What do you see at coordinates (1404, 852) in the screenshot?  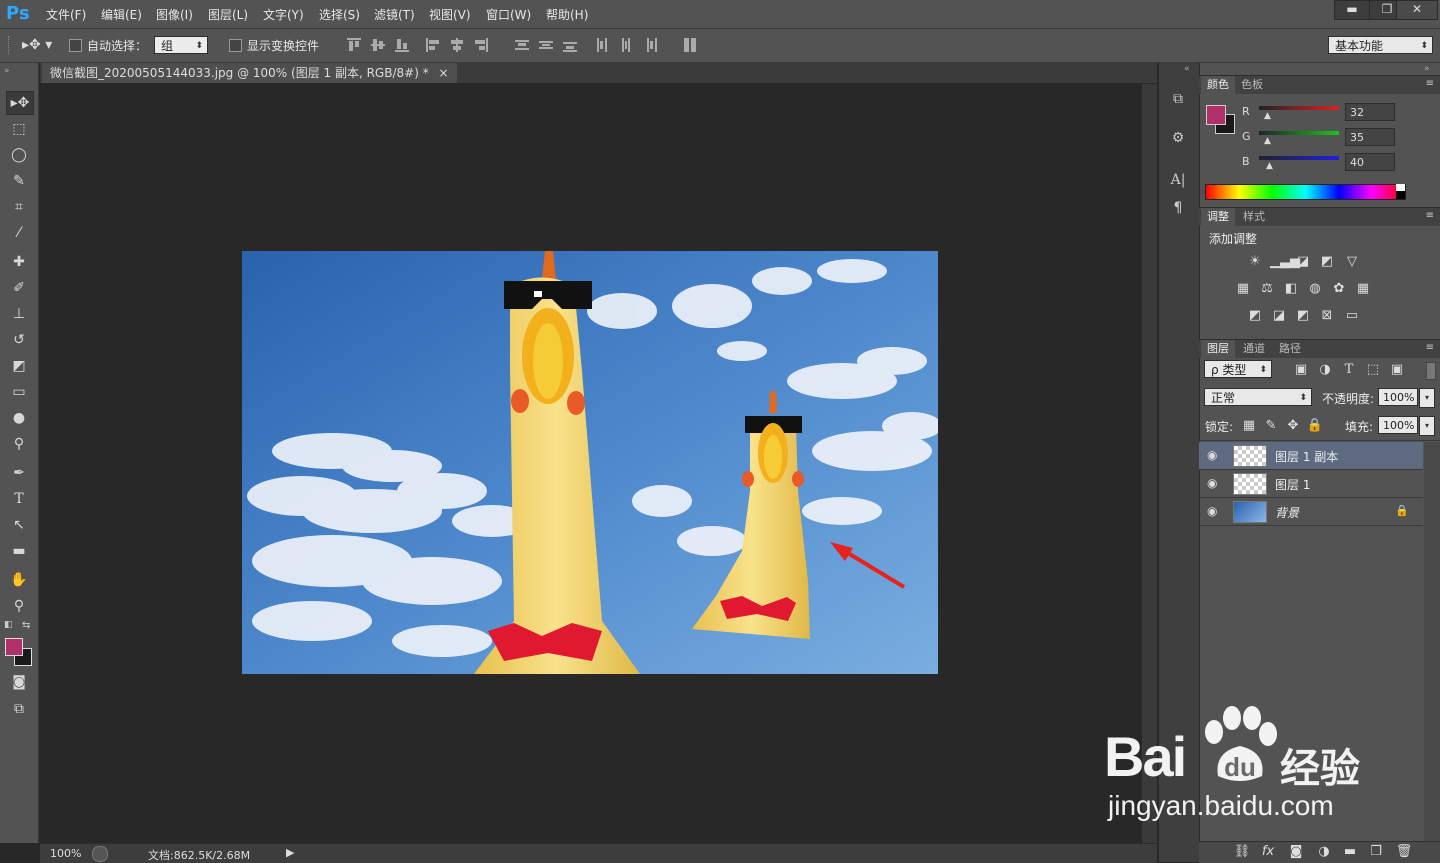 I see `delete-layer-icon: 🗑` at bounding box center [1404, 852].